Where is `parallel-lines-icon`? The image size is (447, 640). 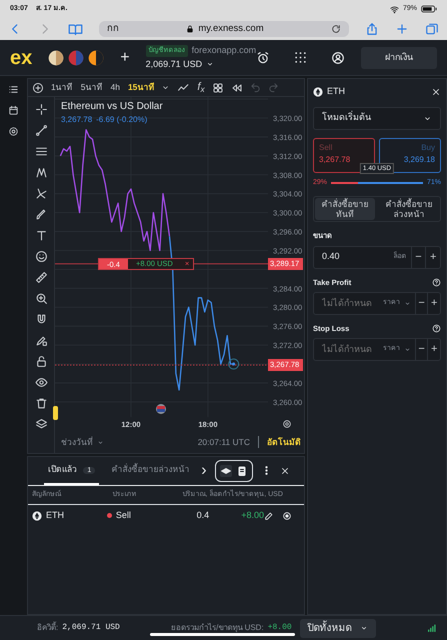 parallel-lines-icon is located at coordinates (41, 151).